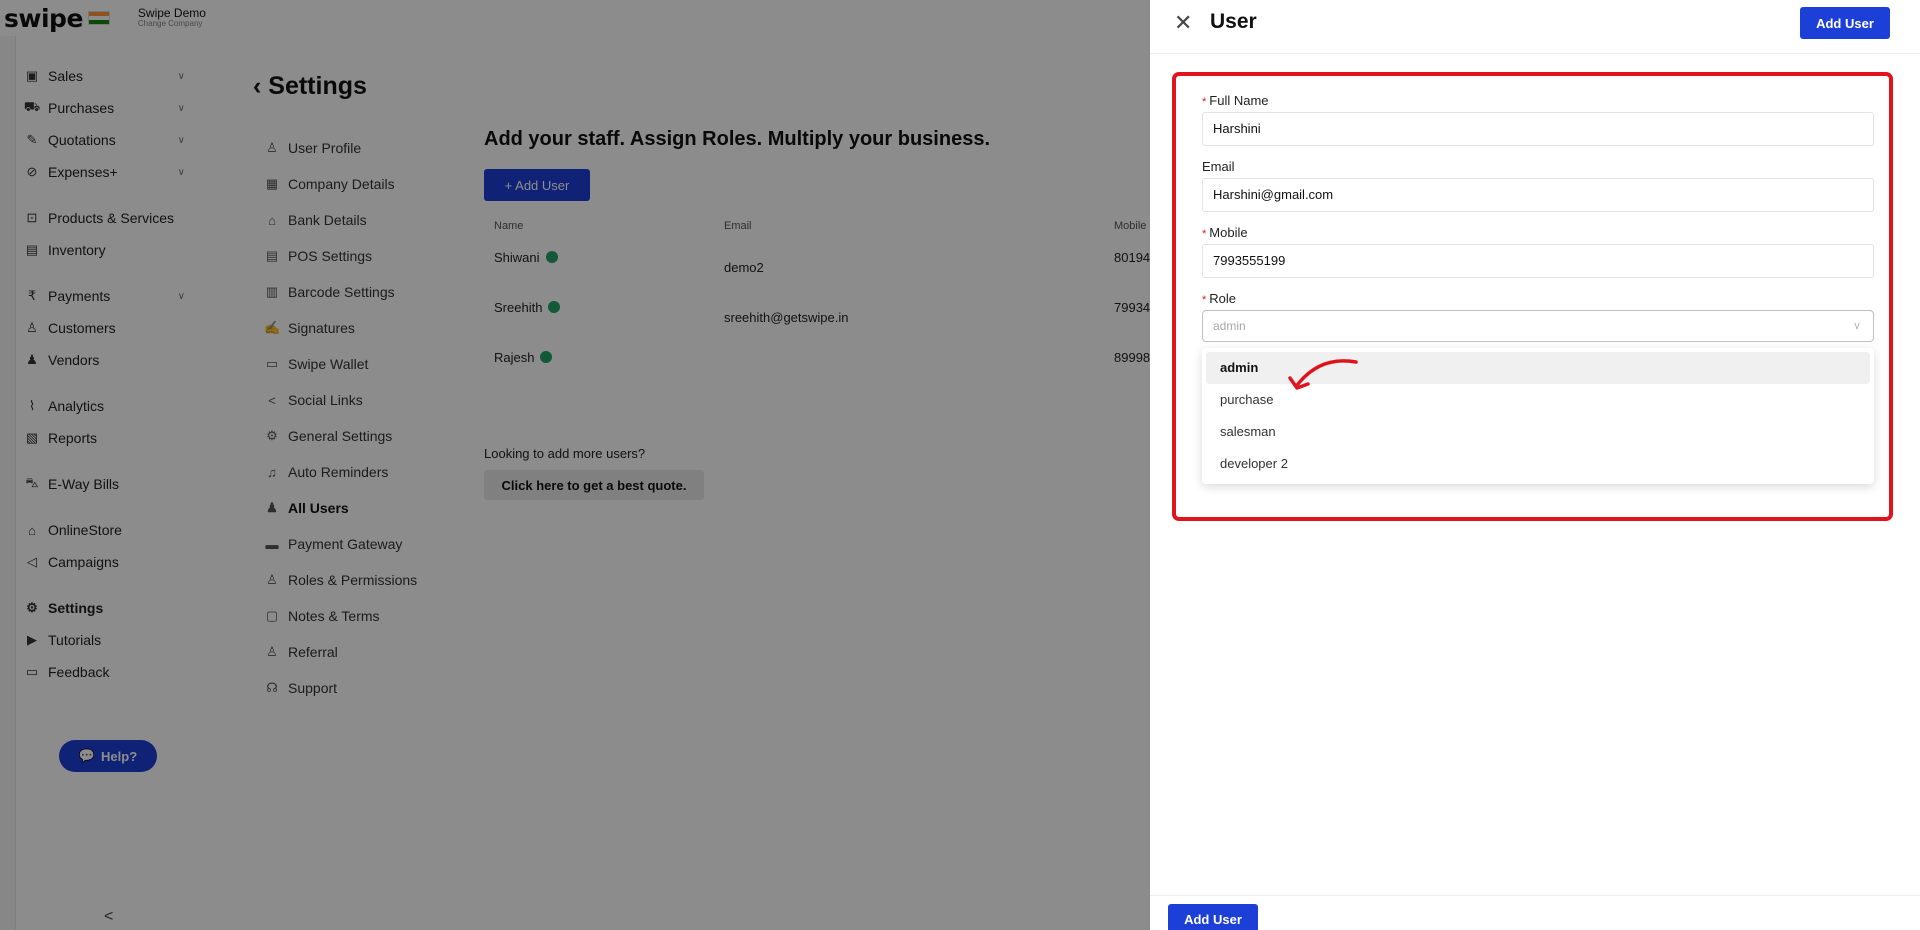 The image size is (1920, 930). What do you see at coordinates (1535, 27) in the screenshot?
I see `drawer-header: ✕ User Add User` at bounding box center [1535, 27].